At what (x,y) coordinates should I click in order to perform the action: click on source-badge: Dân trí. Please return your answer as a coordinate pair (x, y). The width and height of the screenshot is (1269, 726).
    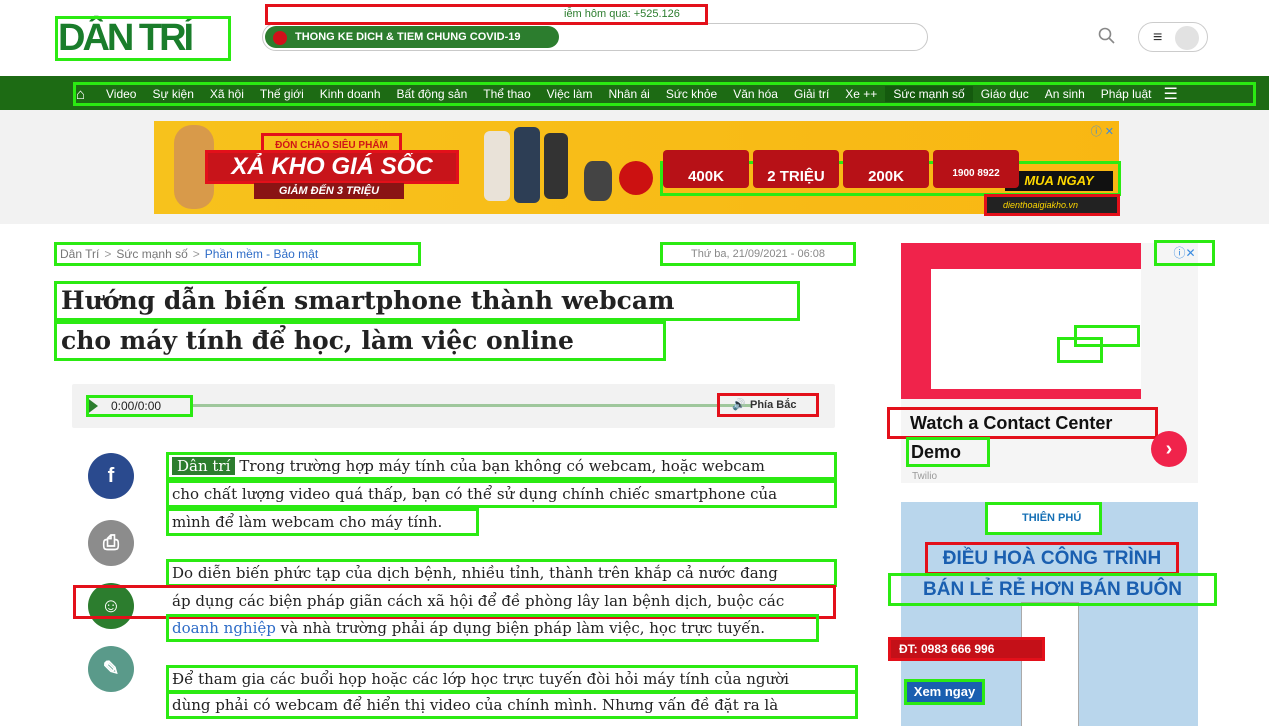
    Looking at the image, I should click on (204, 466).